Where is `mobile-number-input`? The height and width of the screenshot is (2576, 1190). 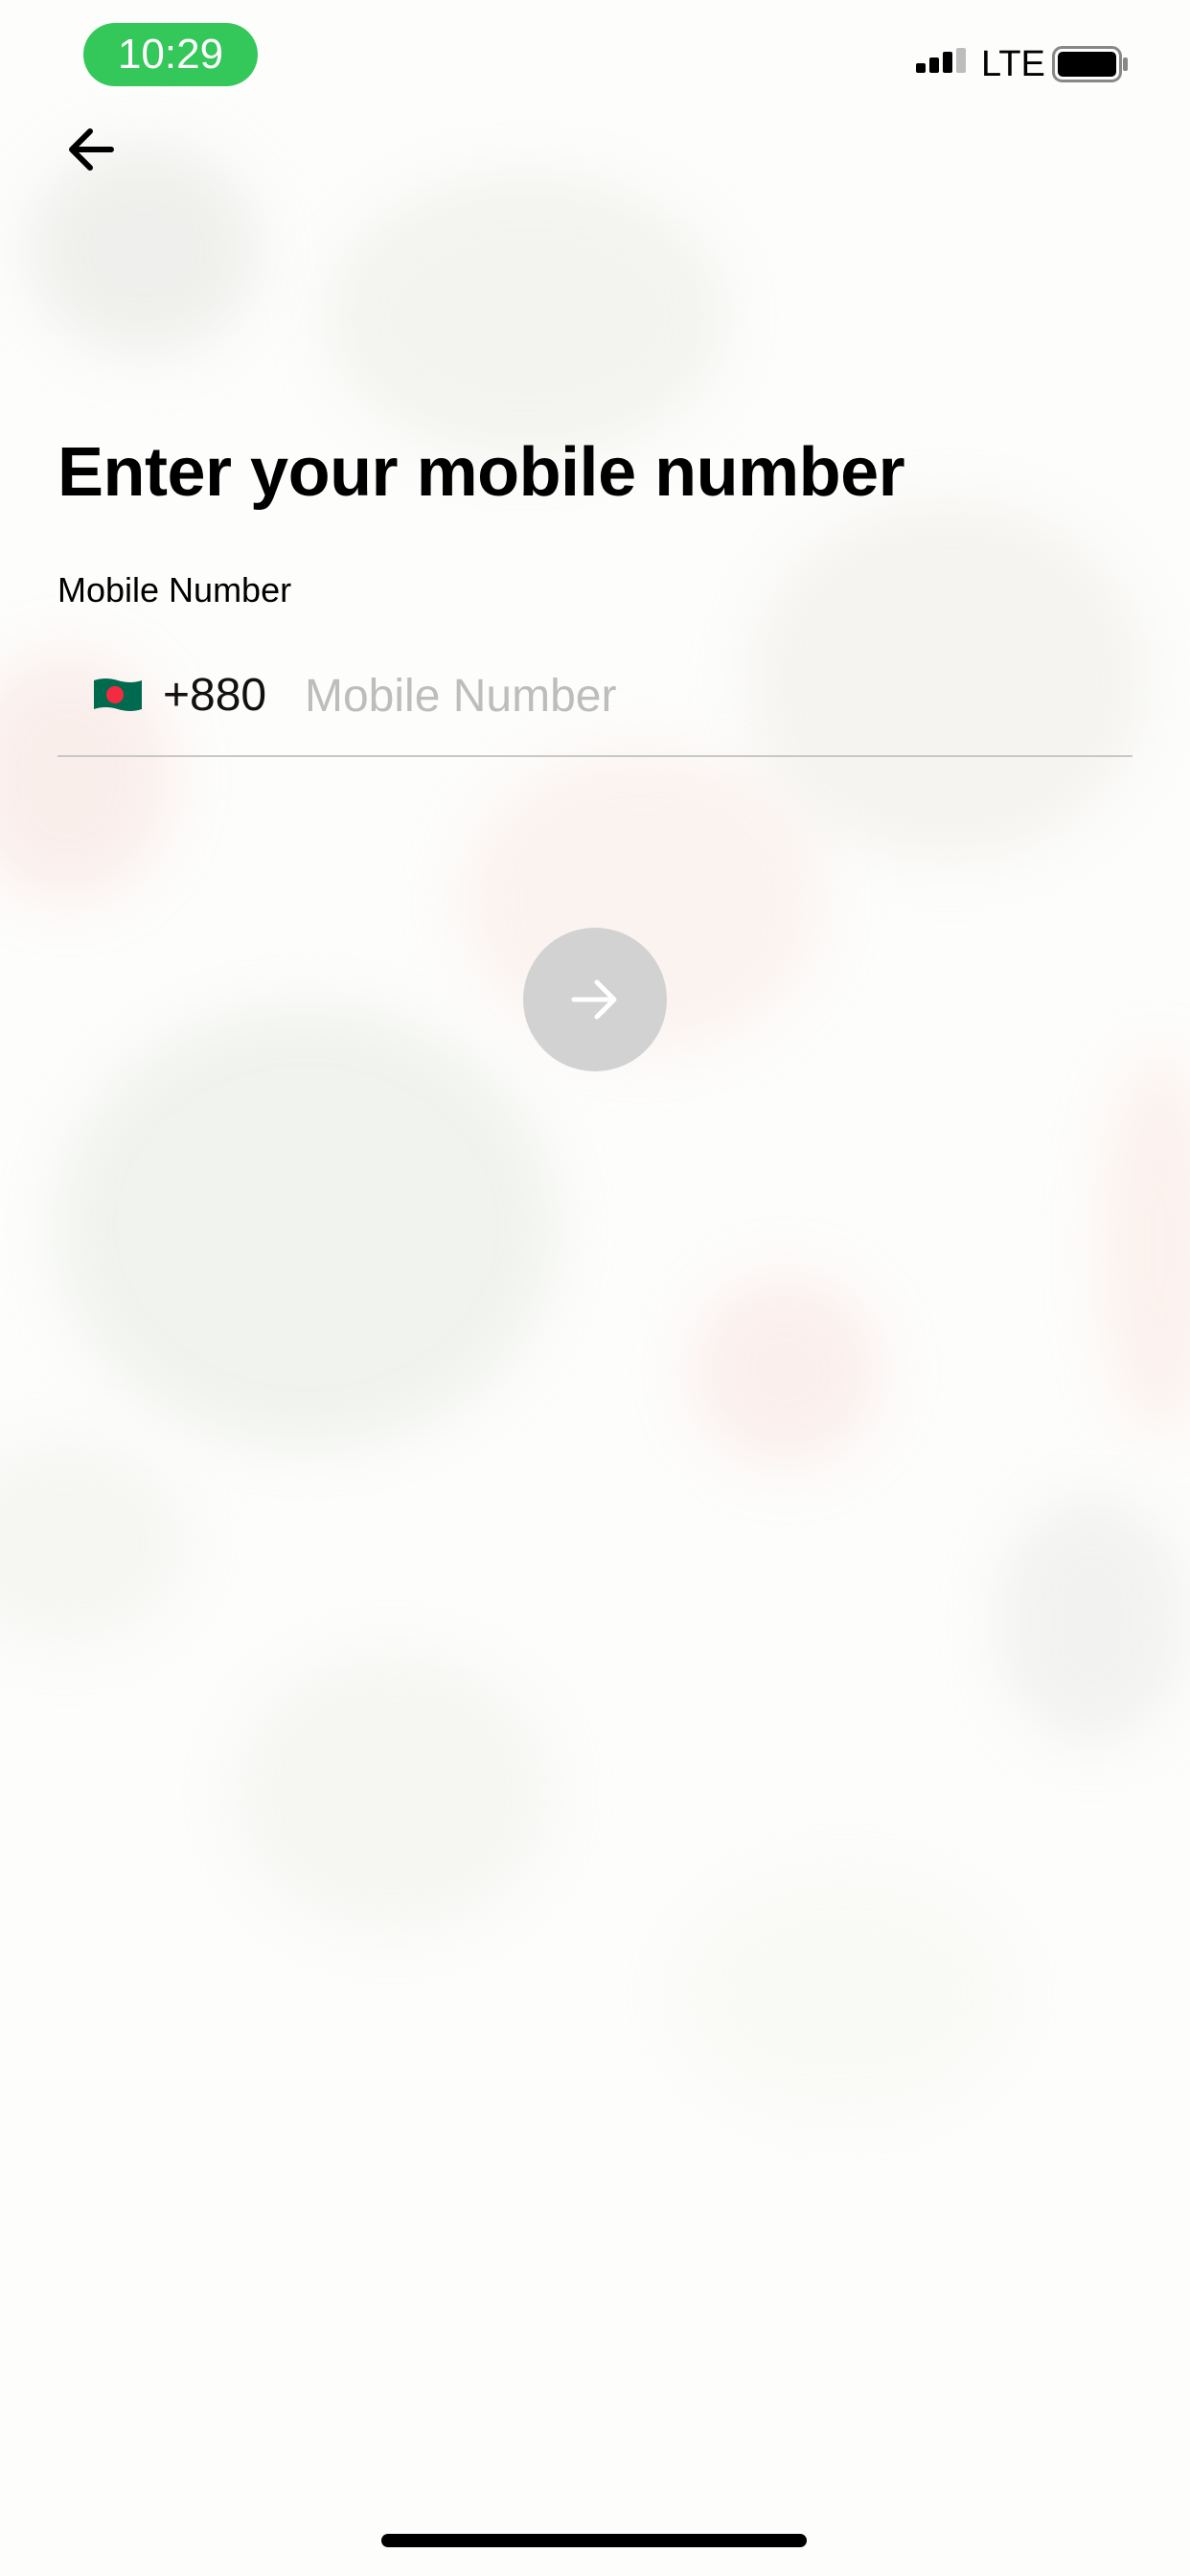
mobile-number-input is located at coordinates (708, 695).